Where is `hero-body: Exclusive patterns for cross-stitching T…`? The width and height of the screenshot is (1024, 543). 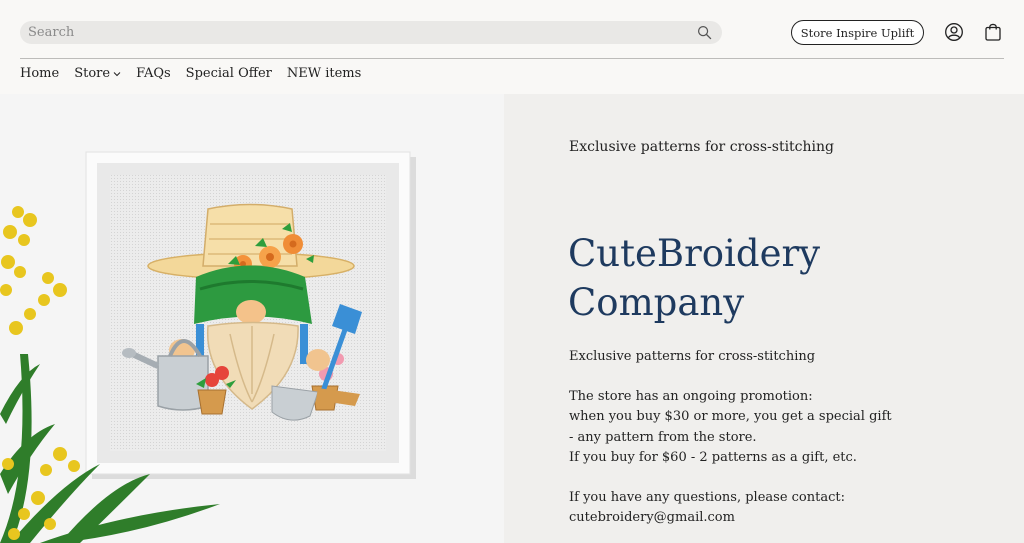
hero-body: Exclusive patterns for cross-stitching T… is located at coordinates (779, 437).